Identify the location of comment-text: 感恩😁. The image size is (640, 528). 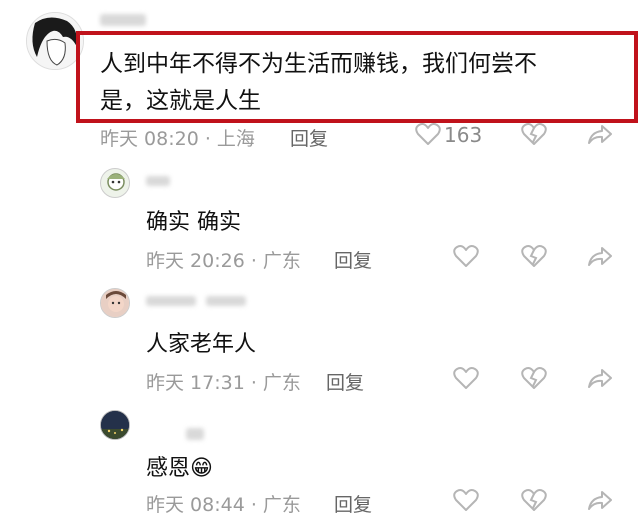
(179, 466).